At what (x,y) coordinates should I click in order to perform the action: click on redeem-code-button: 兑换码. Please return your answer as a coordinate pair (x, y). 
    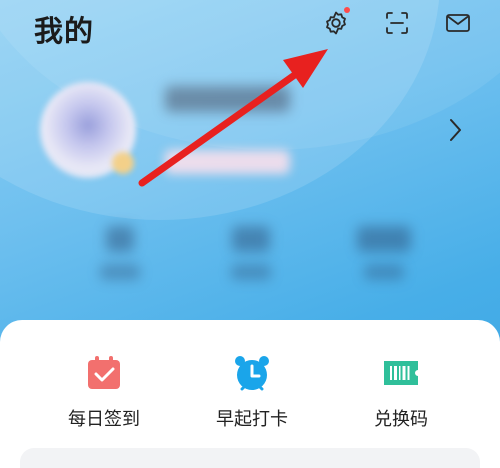
    Looking at the image, I should click on (401, 393).